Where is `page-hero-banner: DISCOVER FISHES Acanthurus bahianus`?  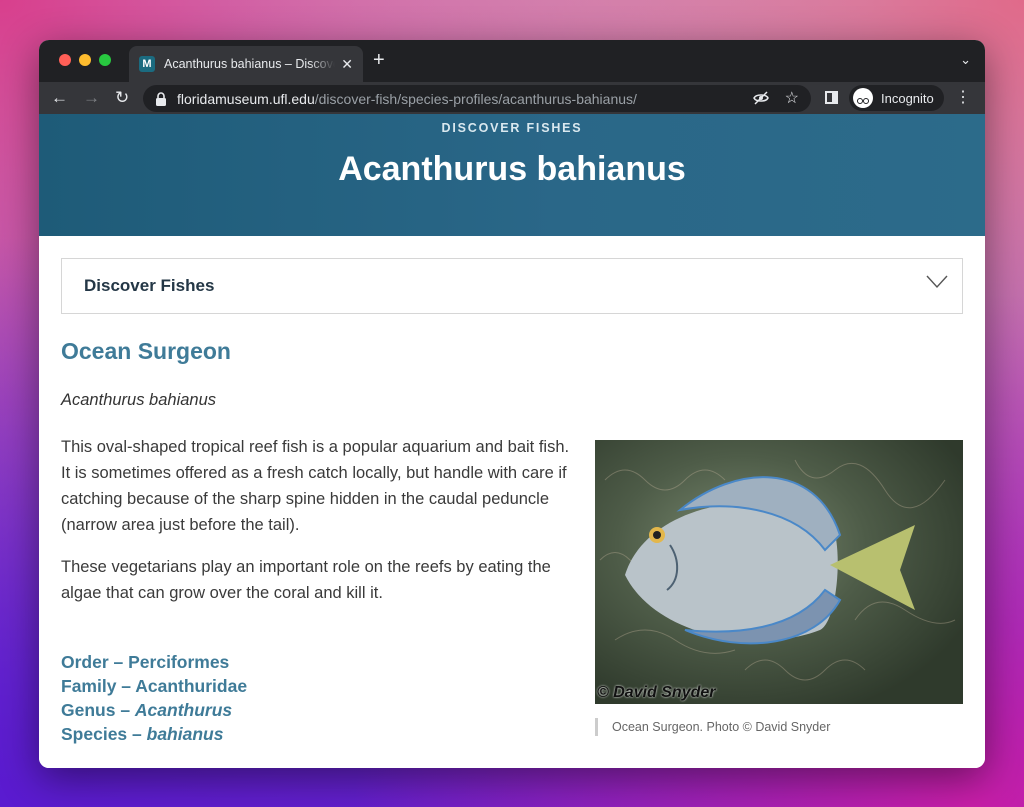 page-hero-banner: DISCOVER FISHES Acanthurus bahianus is located at coordinates (512, 175).